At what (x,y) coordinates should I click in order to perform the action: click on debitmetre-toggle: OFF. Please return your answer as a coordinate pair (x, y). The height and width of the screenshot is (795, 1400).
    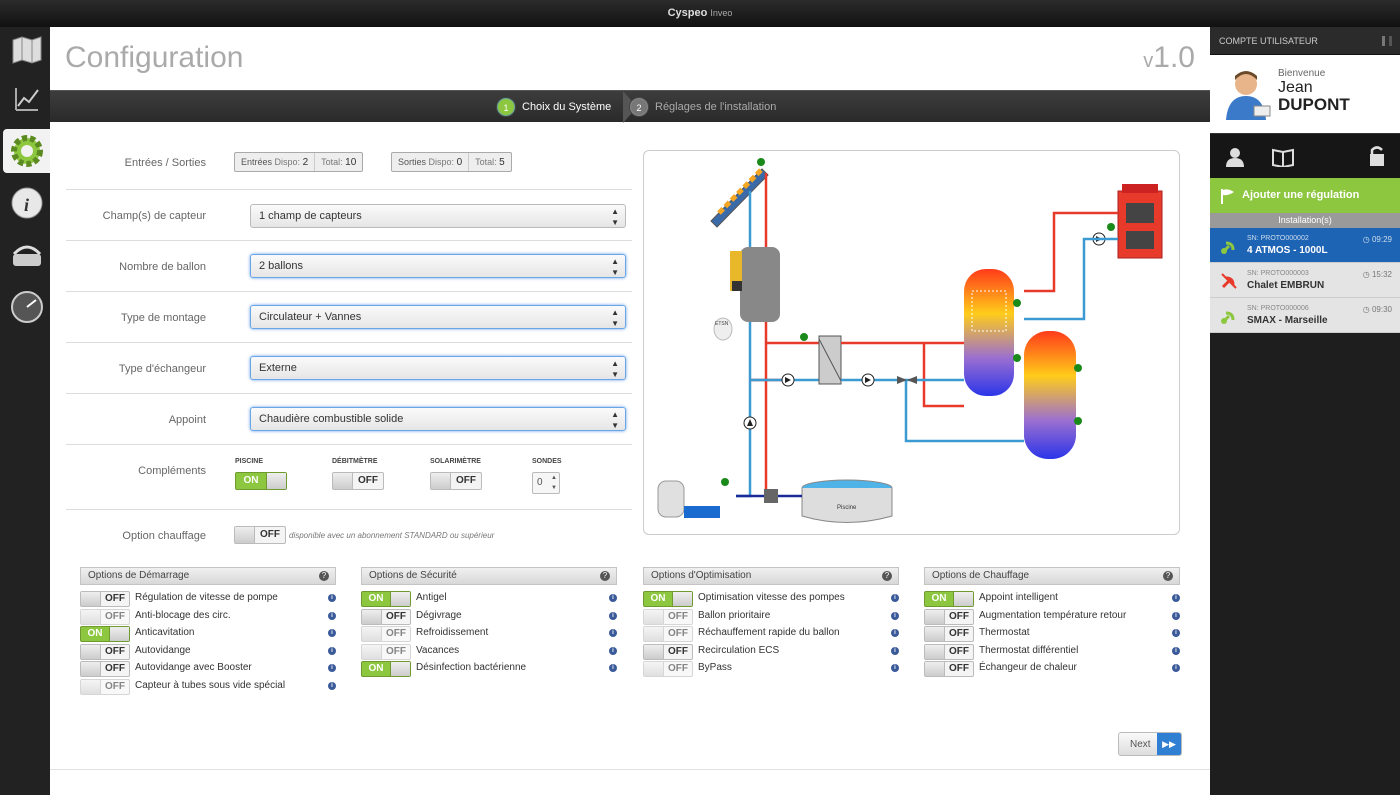
    Looking at the image, I should click on (358, 481).